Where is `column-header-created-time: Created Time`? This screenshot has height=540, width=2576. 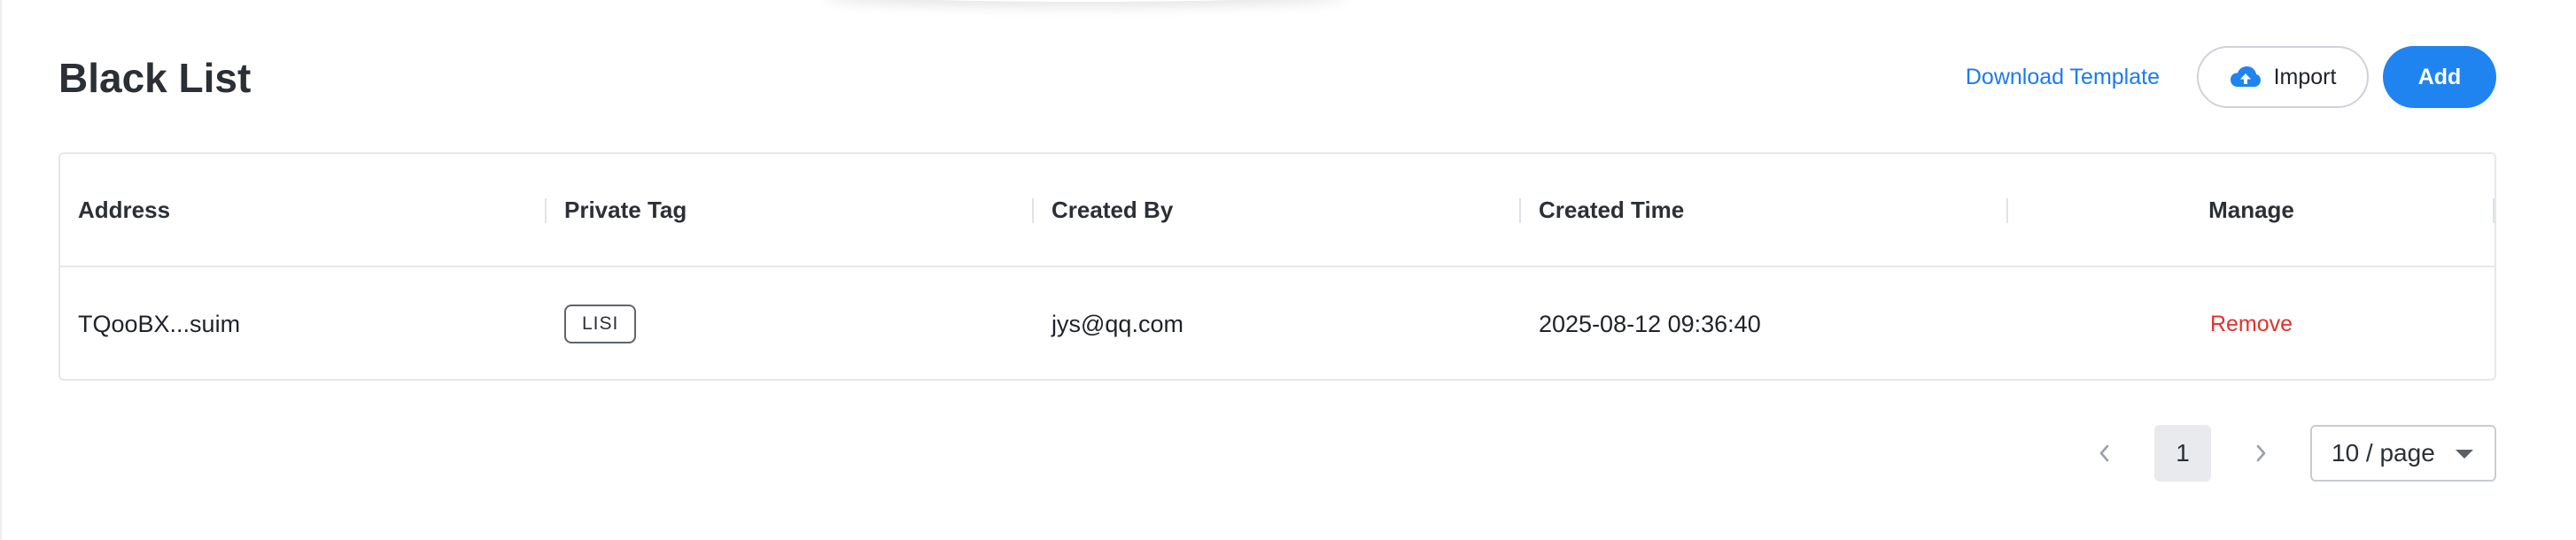
column-header-created-time: Created Time is located at coordinates (1764, 210).